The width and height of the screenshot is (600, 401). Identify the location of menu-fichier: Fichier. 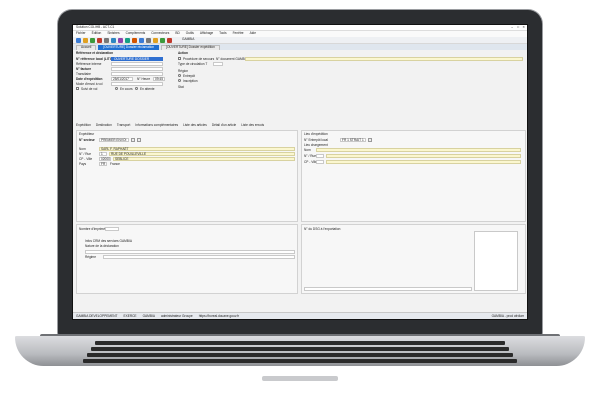
(81, 33).